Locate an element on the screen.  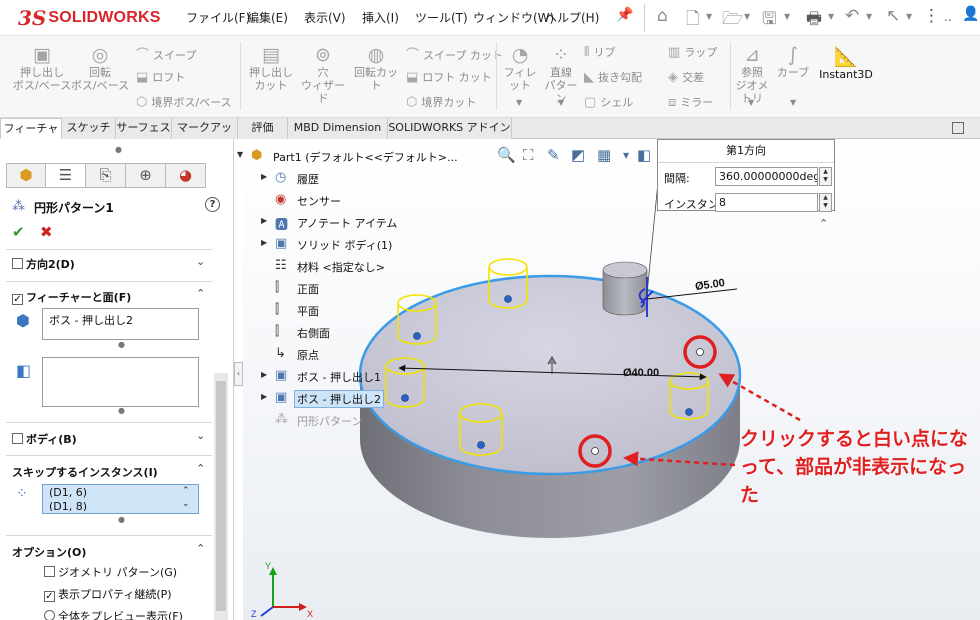
new-document-icon: 🗋 is located at coordinates (693, 20).